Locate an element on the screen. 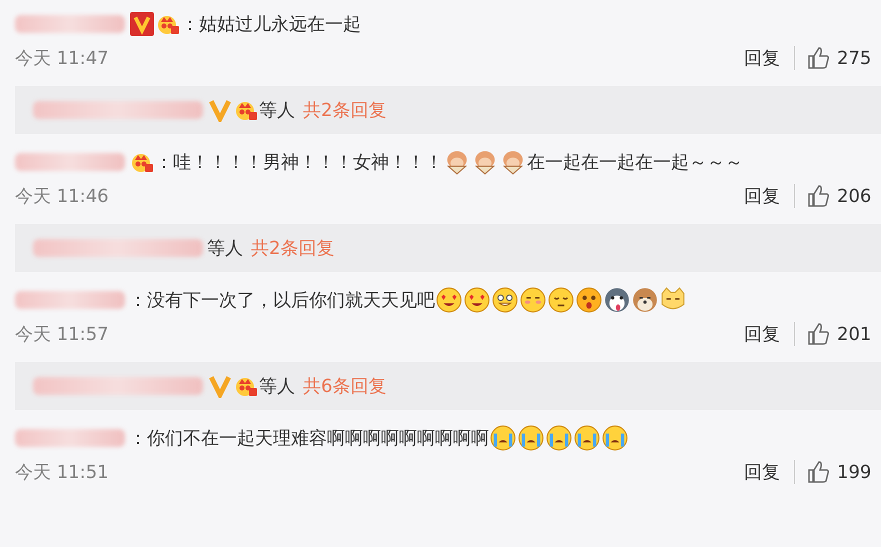  like-count: 206 is located at coordinates (854, 196).